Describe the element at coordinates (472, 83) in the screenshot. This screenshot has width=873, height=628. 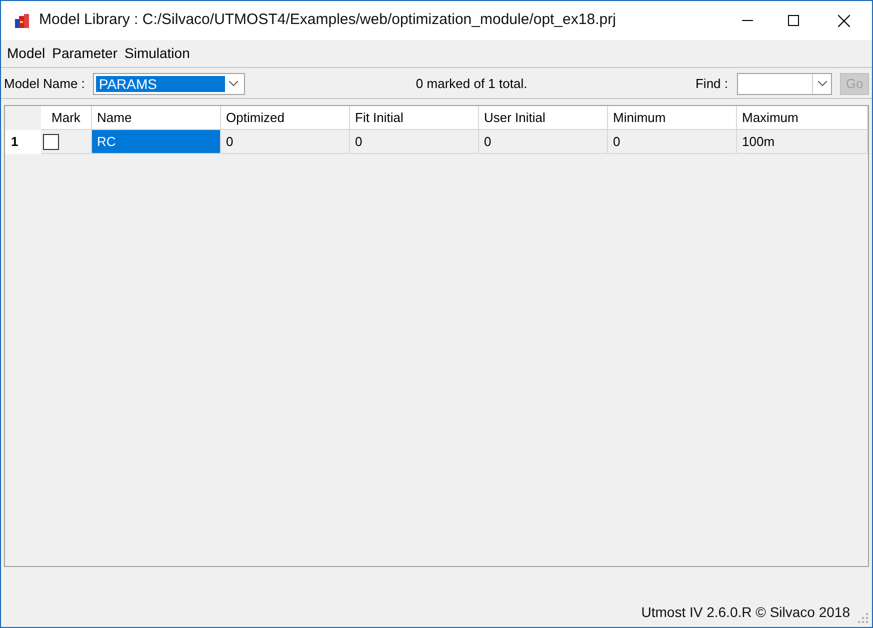
I see `marked-count: 0 marked of 1 total.` at that location.